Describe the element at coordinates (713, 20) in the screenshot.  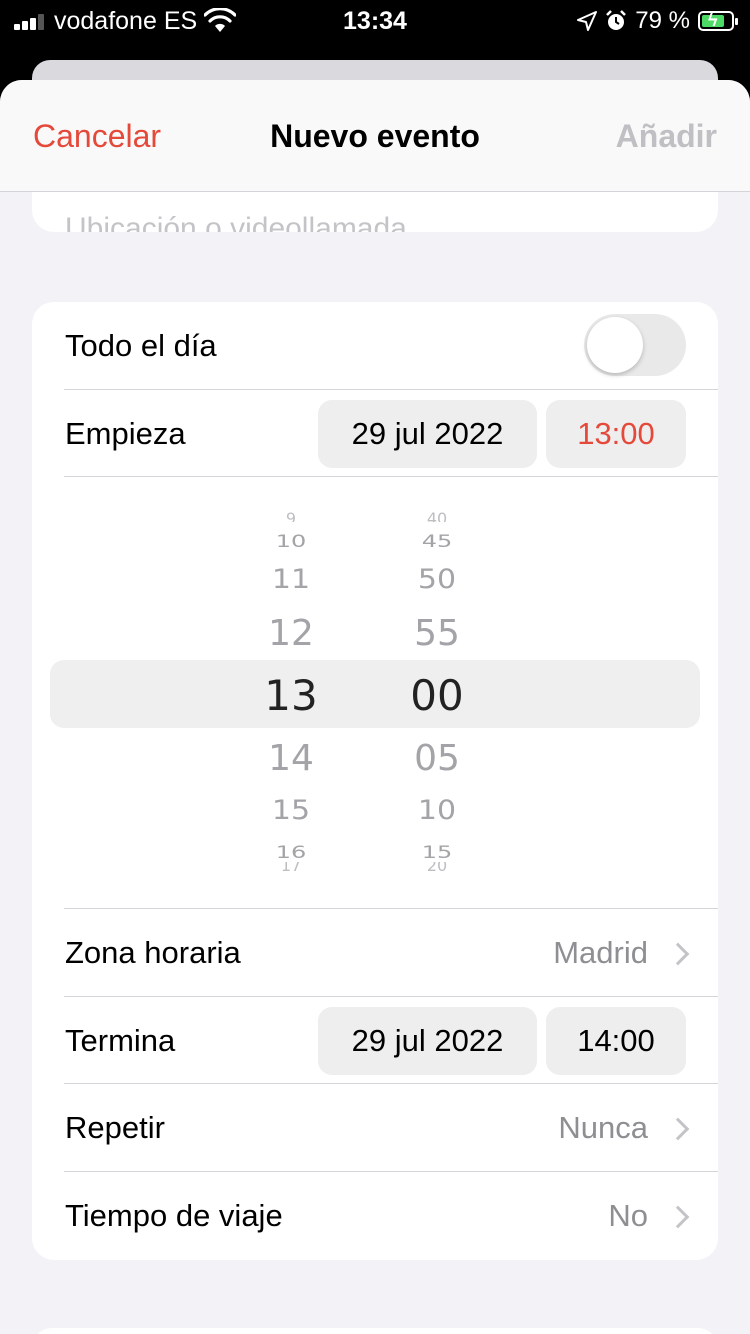
I see `bolt-icon: ϟ` at that location.